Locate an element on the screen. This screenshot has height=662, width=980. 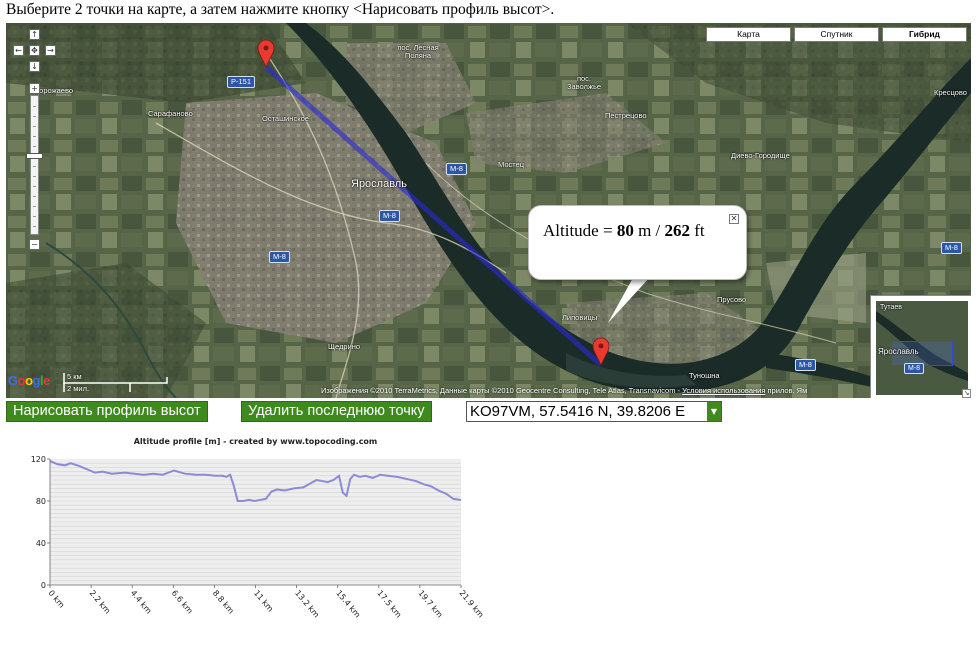
y-tick-label: 0 is located at coordinates (43, 585).